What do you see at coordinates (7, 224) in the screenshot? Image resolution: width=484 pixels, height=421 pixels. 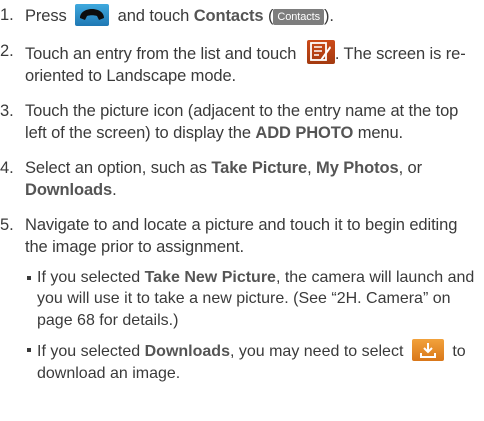 I see `step-number: 5.` at bounding box center [7, 224].